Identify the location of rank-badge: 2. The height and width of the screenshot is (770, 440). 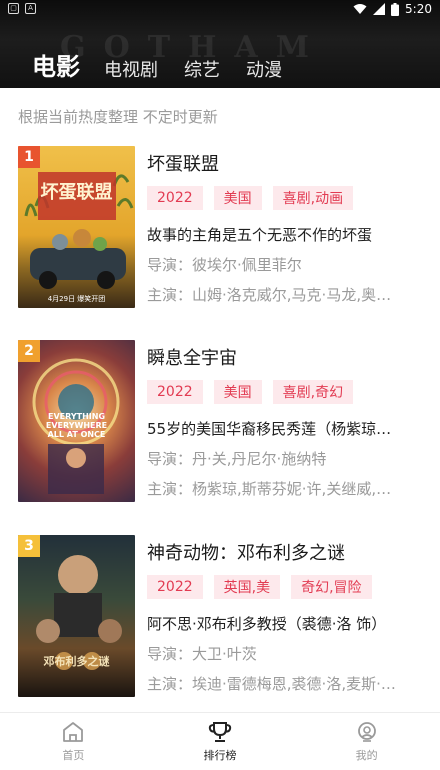
(29, 351).